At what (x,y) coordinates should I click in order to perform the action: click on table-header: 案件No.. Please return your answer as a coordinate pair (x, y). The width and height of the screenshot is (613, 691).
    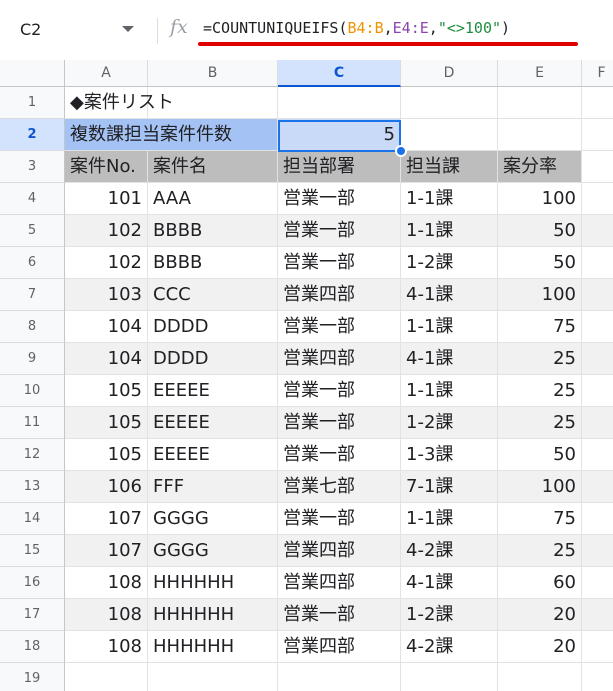
    Looking at the image, I should click on (106, 167).